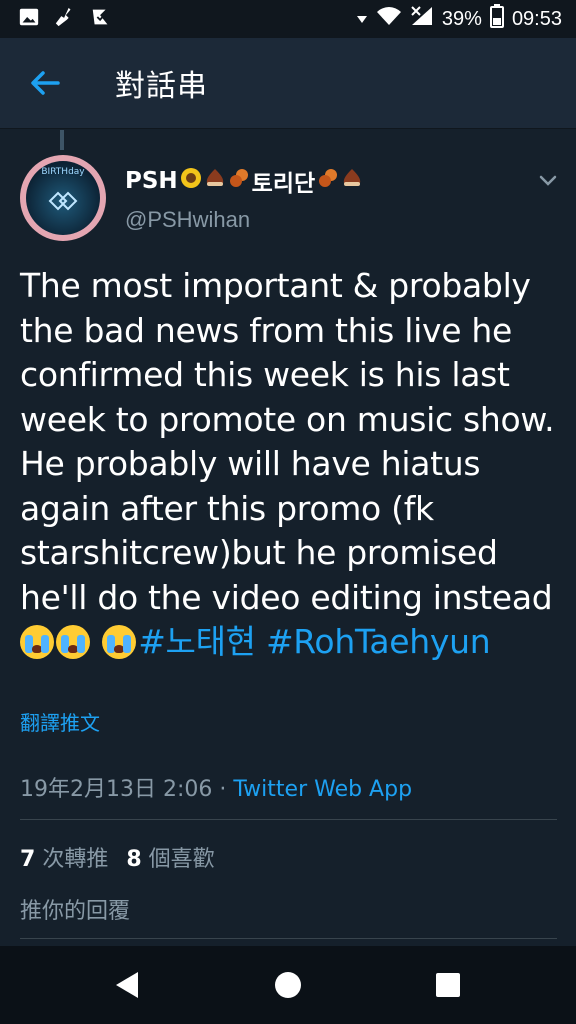 The width and height of the screenshot is (576, 1024). I want to click on avatar: BIRTHday, so click(63, 198).